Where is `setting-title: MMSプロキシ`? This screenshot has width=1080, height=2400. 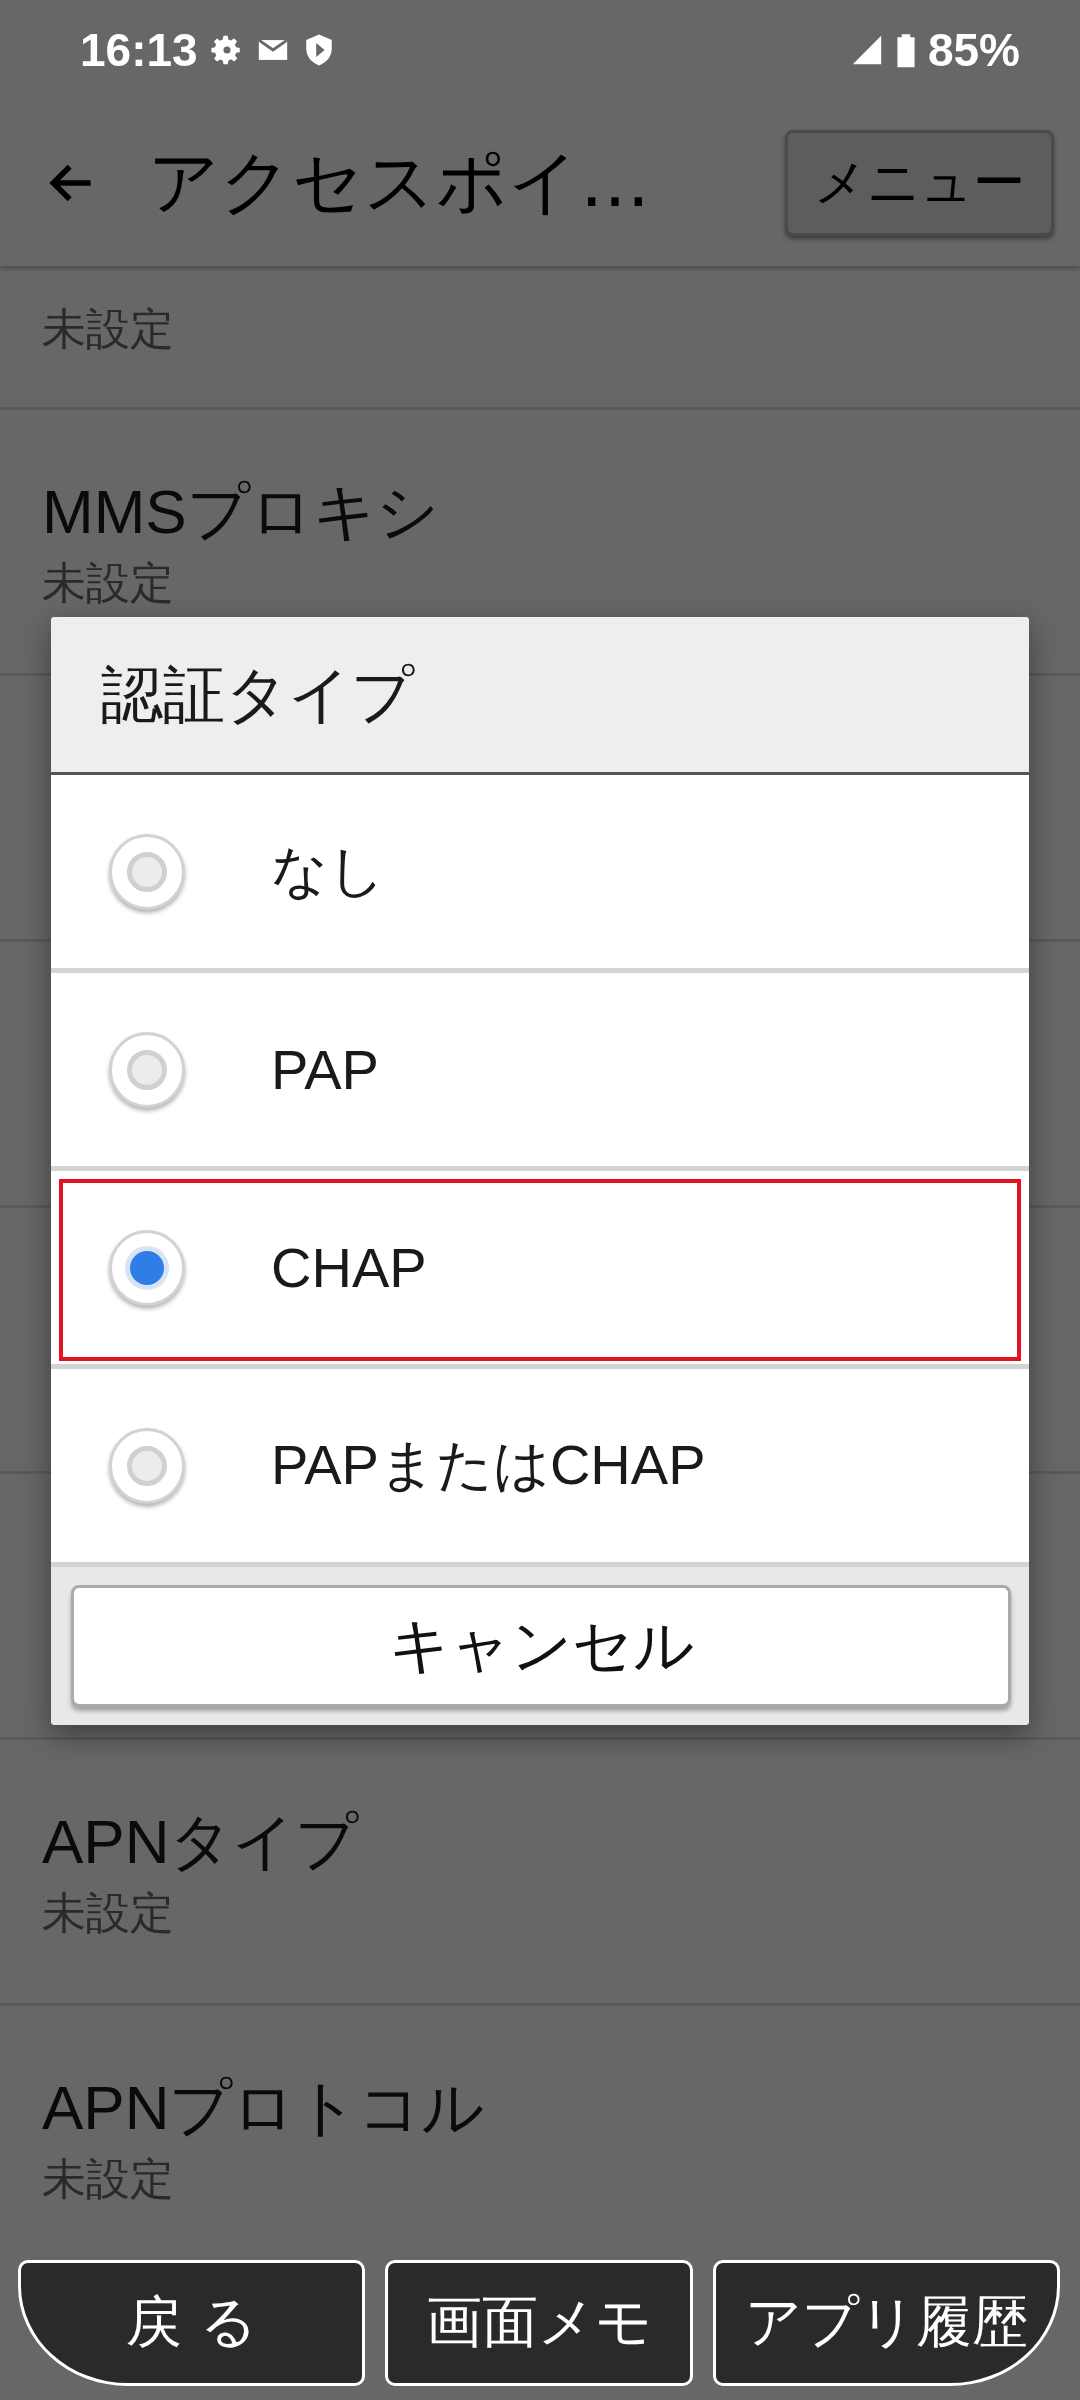 setting-title: MMSプロキシ is located at coordinates (241, 512).